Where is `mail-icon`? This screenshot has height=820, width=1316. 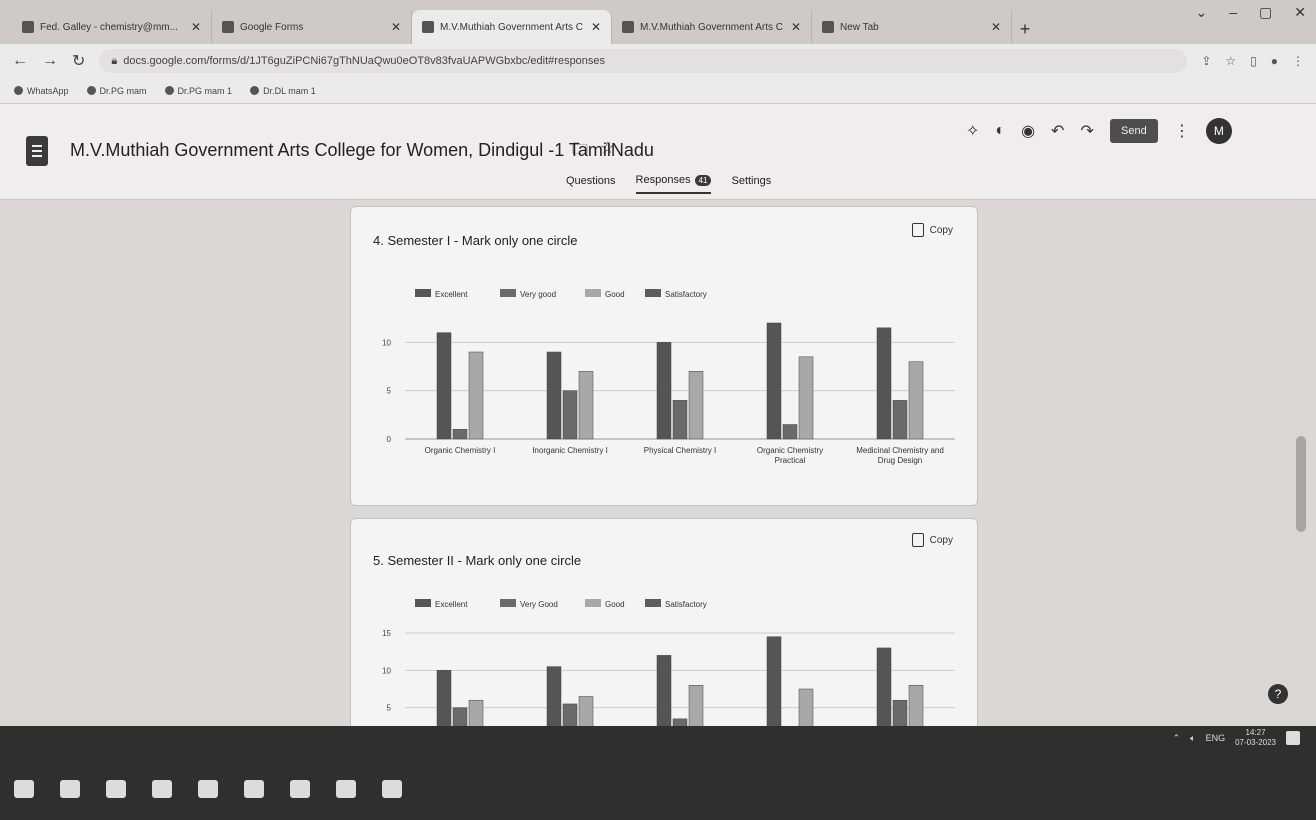 mail-icon is located at coordinates (300, 789).